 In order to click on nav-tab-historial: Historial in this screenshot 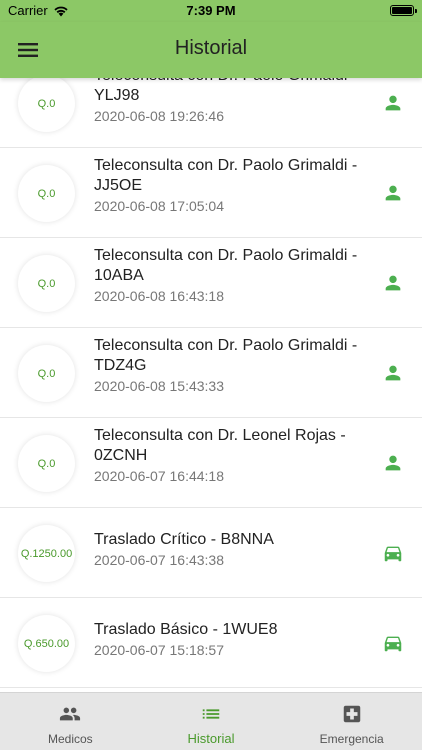, I will do `click(211, 721)`.